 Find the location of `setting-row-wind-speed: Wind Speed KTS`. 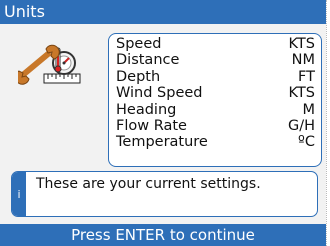

setting-row-wind-speed: Wind Speed KTS is located at coordinates (215, 93).